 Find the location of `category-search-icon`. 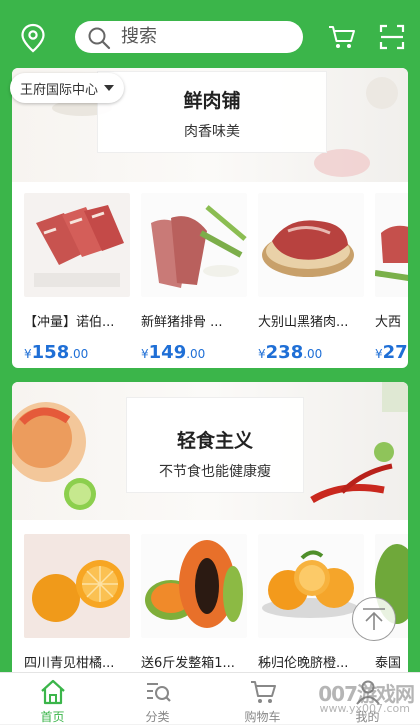

category-search-icon is located at coordinates (159, 692).